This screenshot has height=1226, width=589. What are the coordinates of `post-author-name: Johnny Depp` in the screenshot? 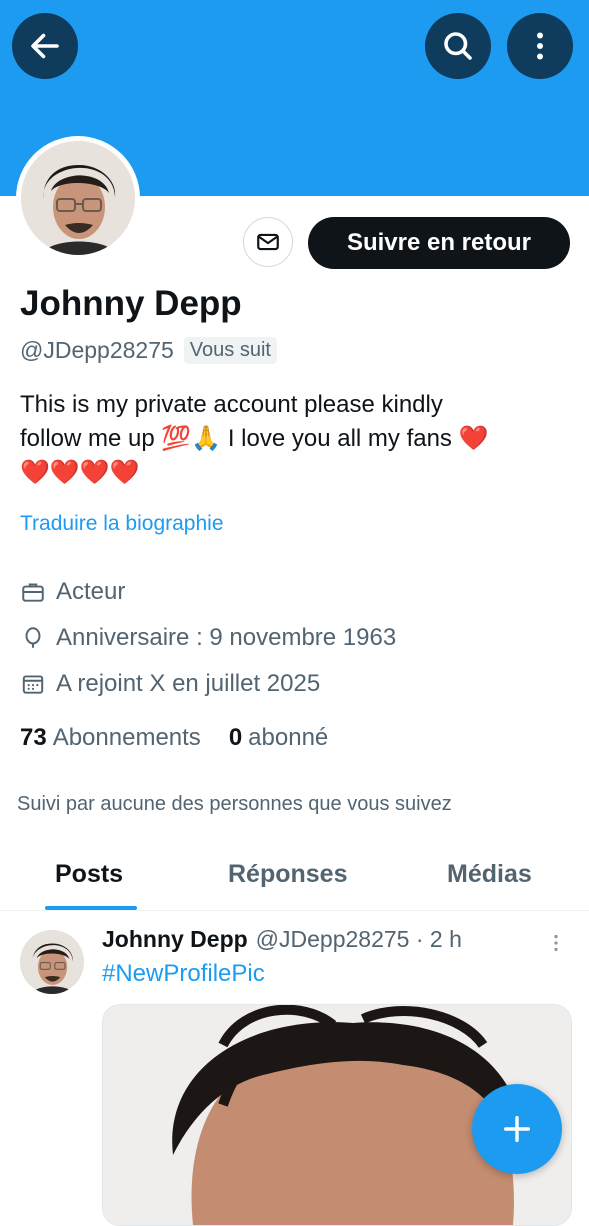 It's located at (175, 939).